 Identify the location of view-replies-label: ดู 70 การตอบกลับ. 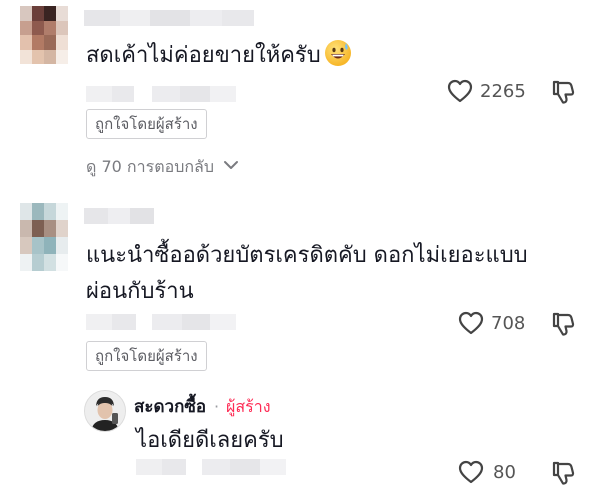
(150, 166).